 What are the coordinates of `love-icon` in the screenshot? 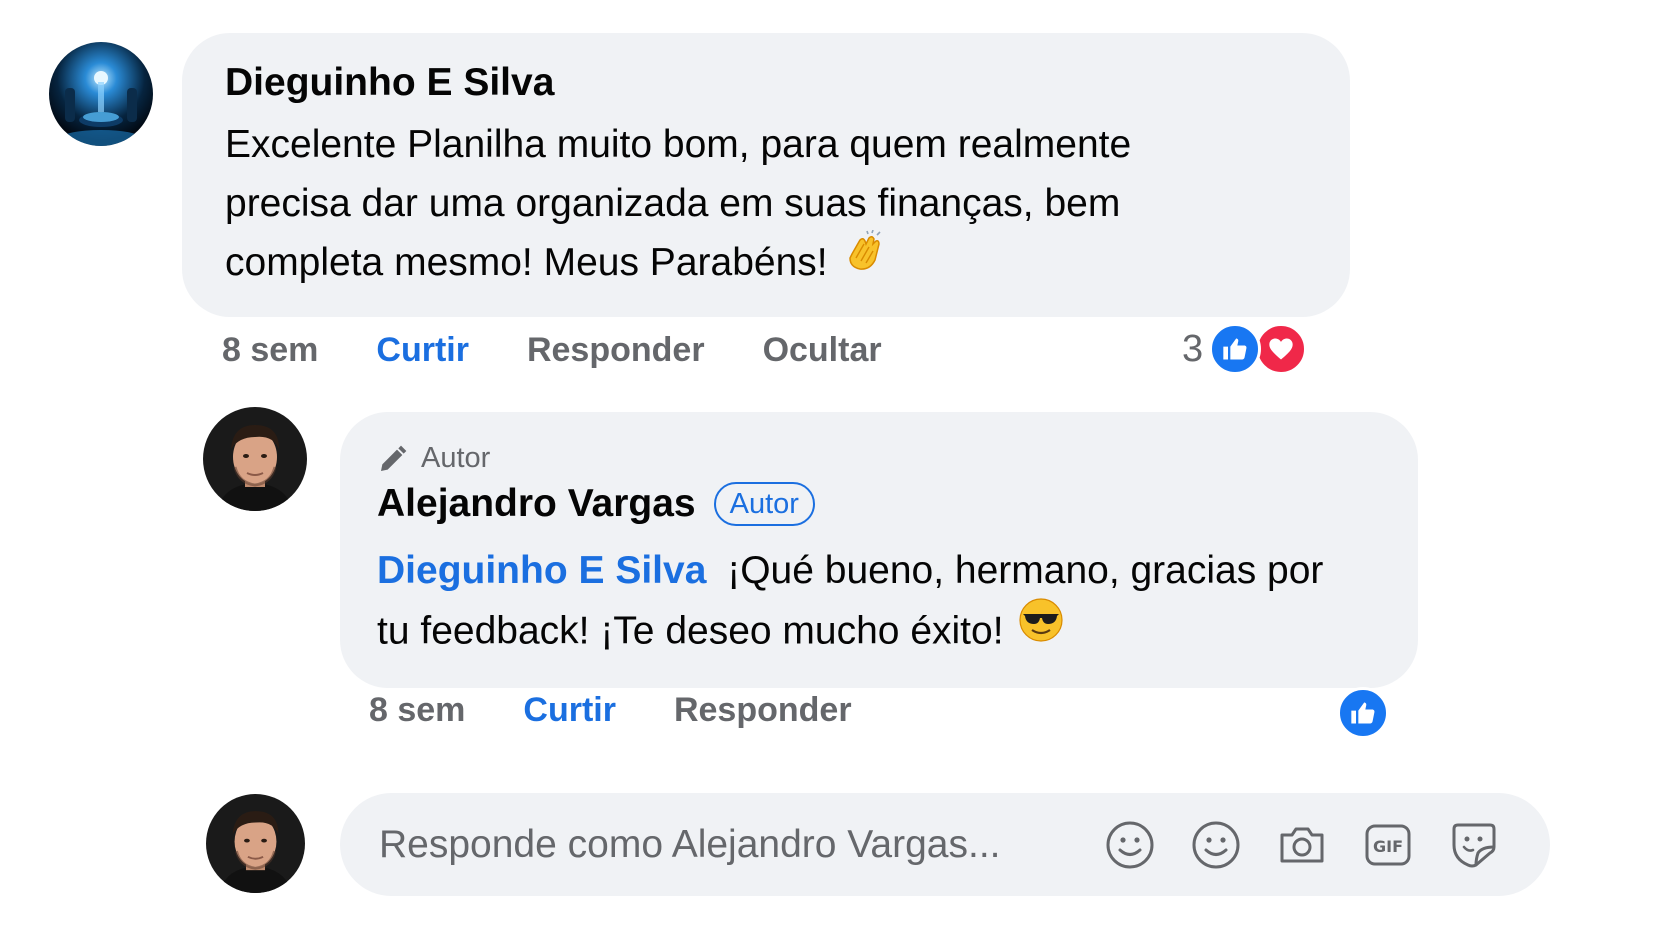 It's located at (1281, 349).